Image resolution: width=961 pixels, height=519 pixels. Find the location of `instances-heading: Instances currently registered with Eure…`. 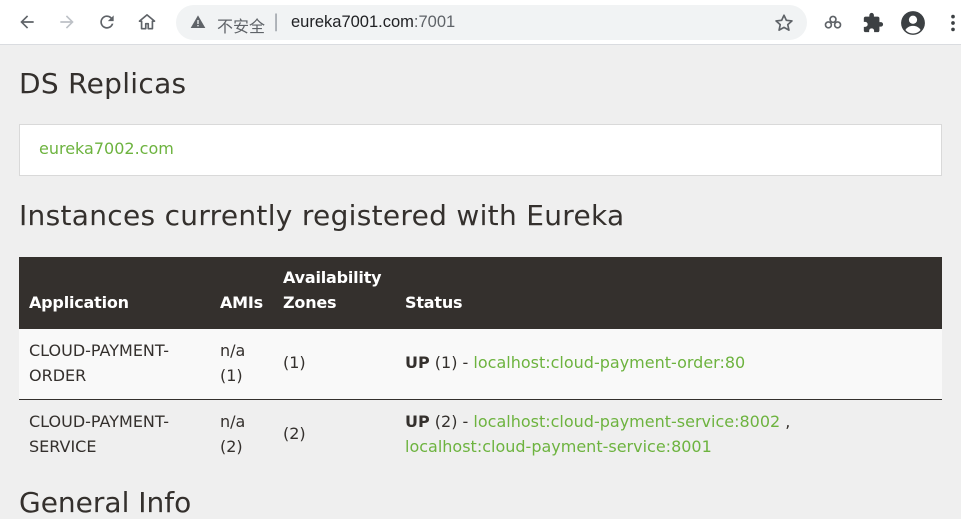

instances-heading: Instances currently registered with Eure… is located at coordinates (322, 215).